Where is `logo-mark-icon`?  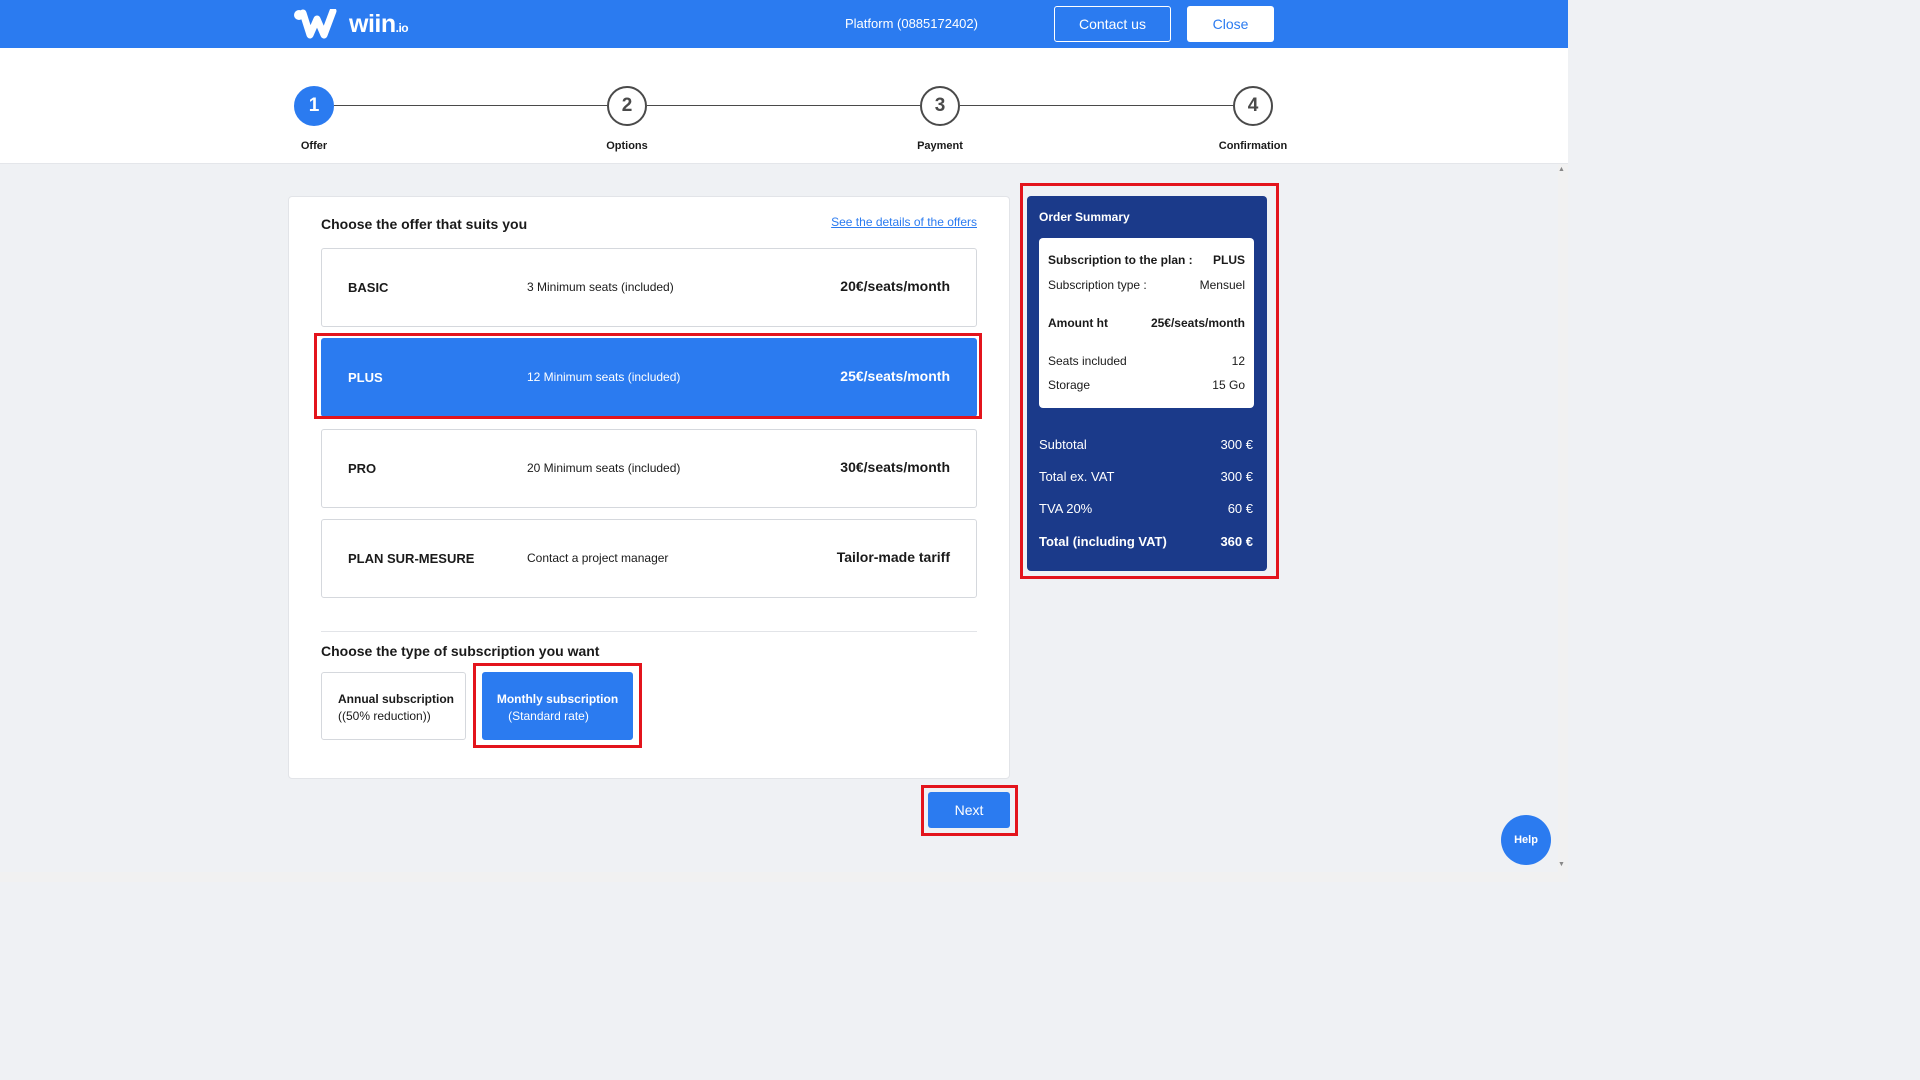
logo-mark-icon is located at coordinates (315, 24).